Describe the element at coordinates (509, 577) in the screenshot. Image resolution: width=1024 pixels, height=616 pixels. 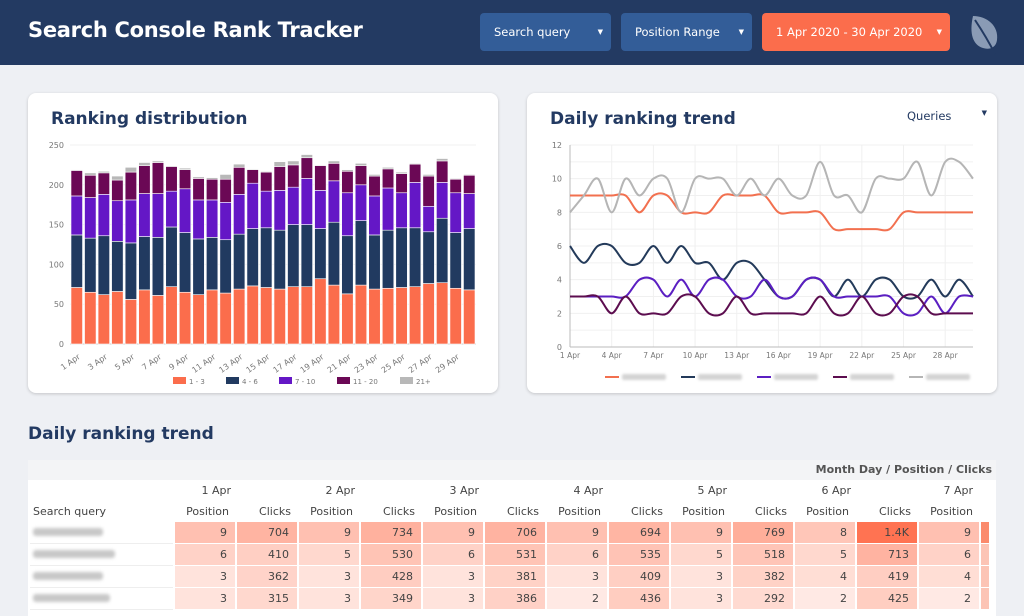
I see `table-row: 3 362 3 428 3 381 3 409 3 382 4 419 4` at that location.